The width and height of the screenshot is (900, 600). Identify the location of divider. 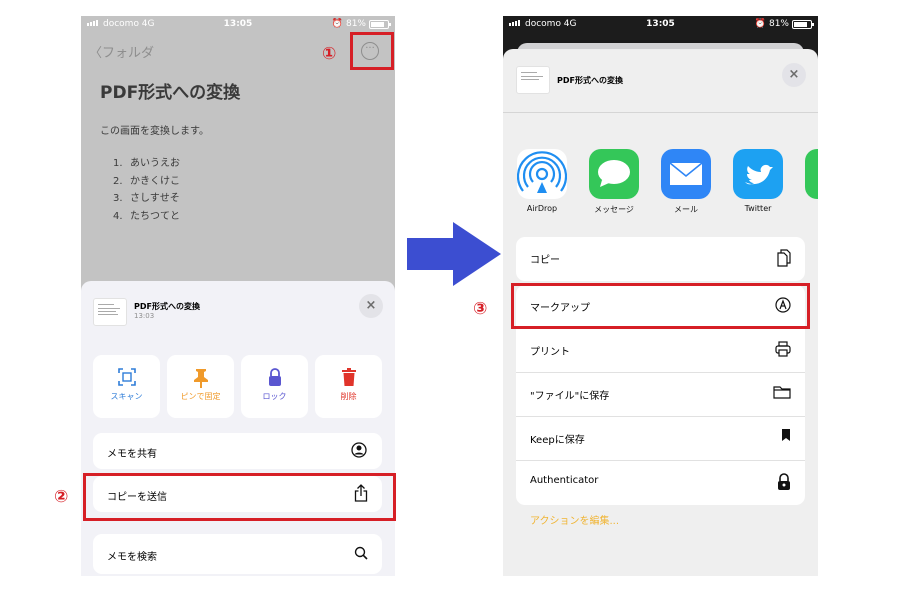
(660, 112).